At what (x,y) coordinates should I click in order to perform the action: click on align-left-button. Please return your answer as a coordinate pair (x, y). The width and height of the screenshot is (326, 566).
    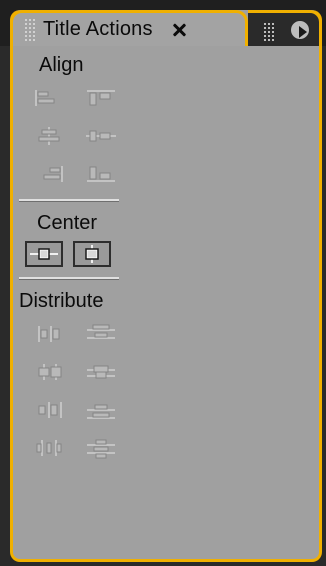
    Looking at the image, I should click on (49, 98).